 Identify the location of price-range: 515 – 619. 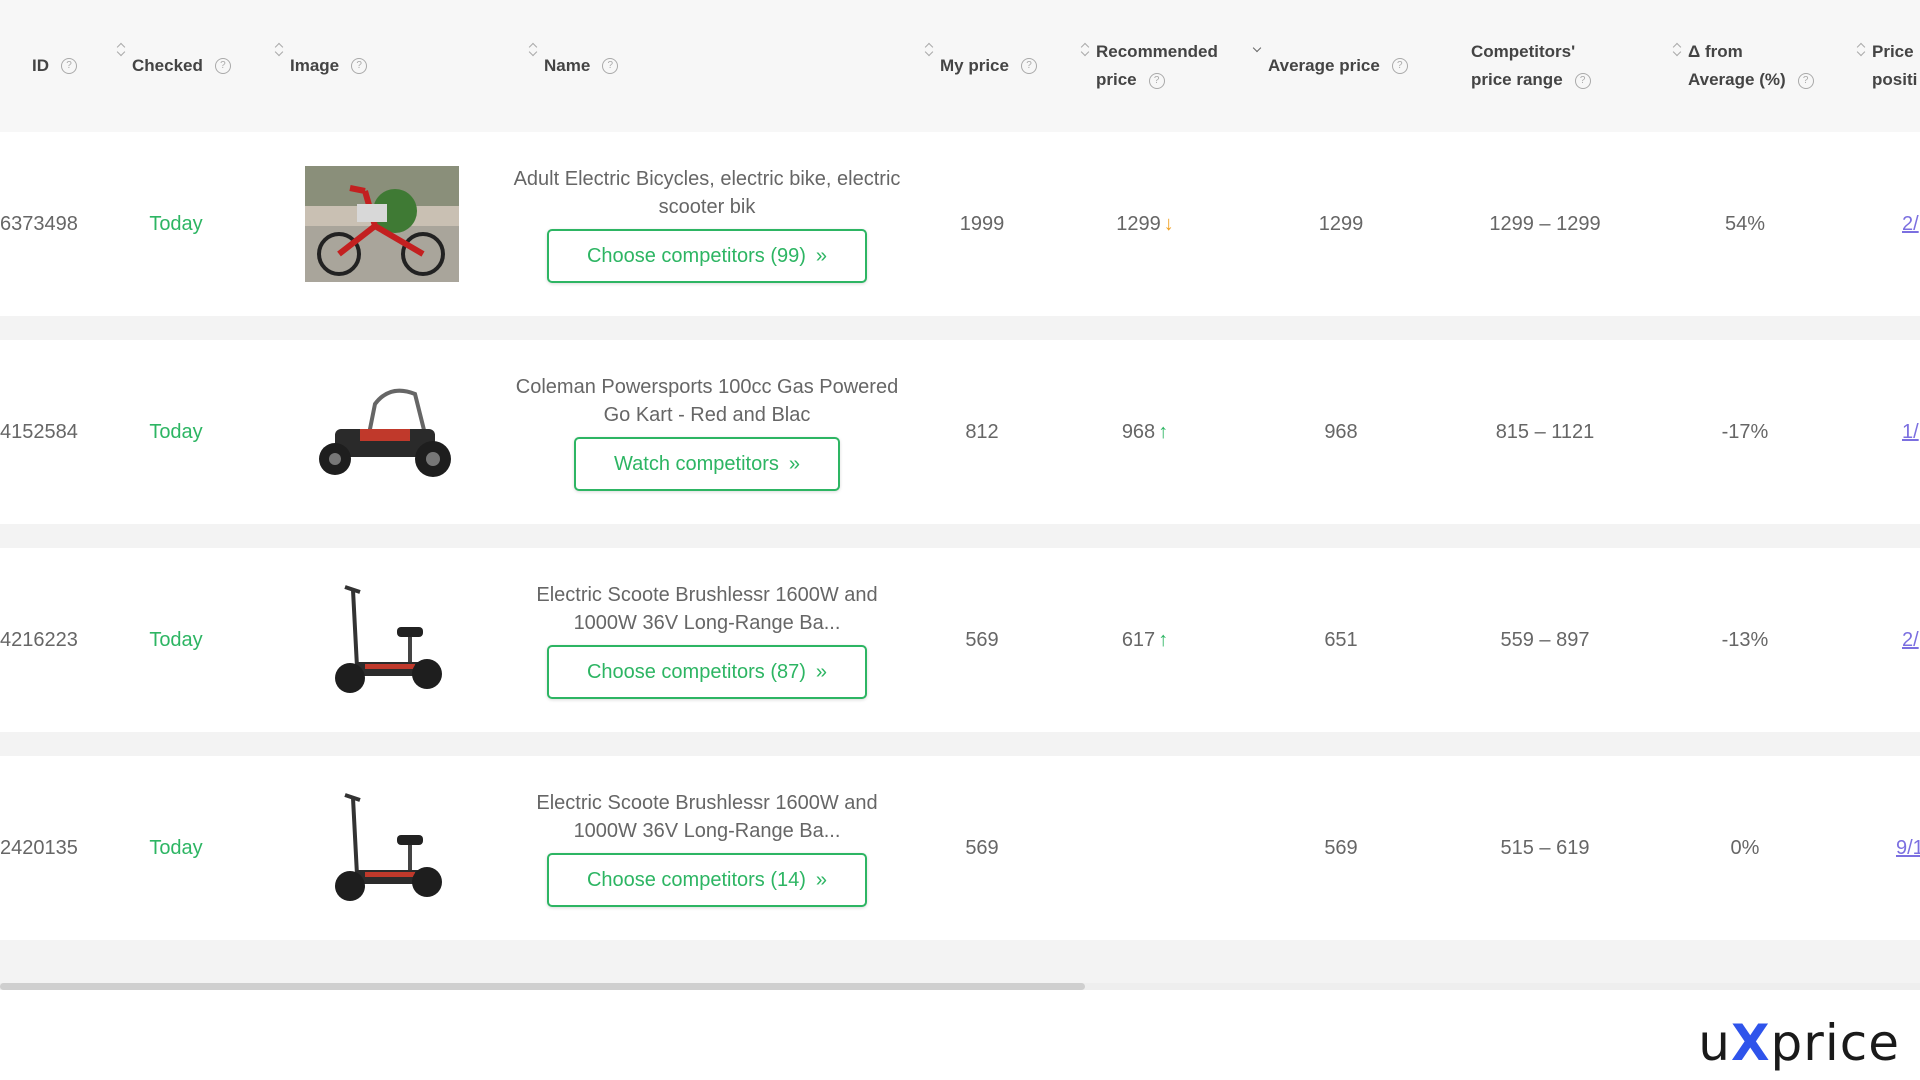
(1545, 847).